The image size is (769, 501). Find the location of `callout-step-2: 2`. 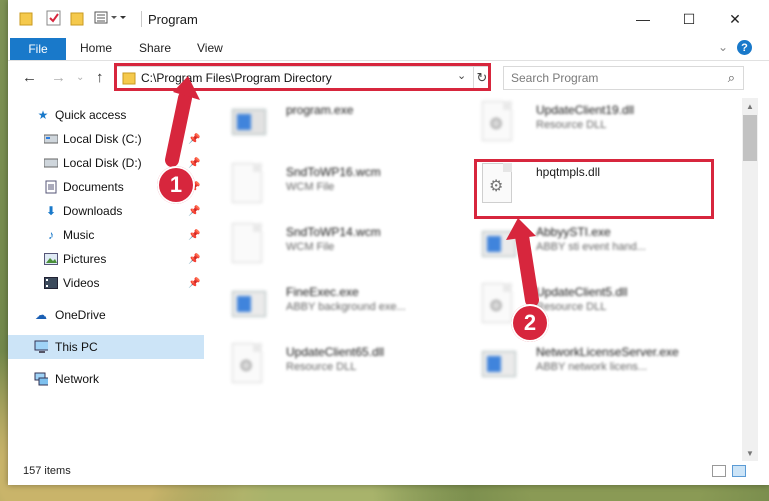

callout-step-2: 2 is located at coordinates (530, 323).